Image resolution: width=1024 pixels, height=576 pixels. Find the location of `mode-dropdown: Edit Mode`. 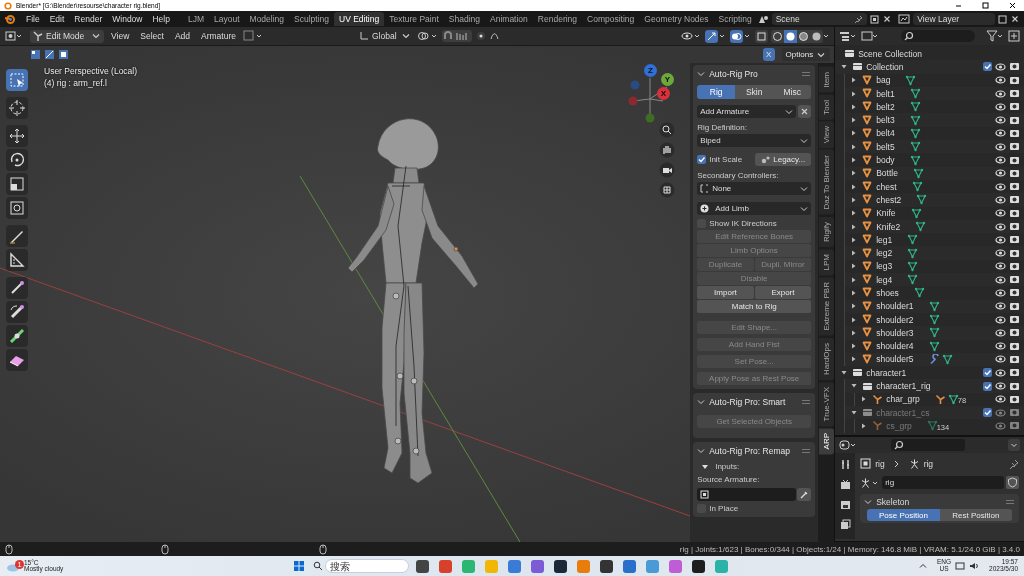

mode-dropdown: Edit Mode is located at coordinates (67, 36).